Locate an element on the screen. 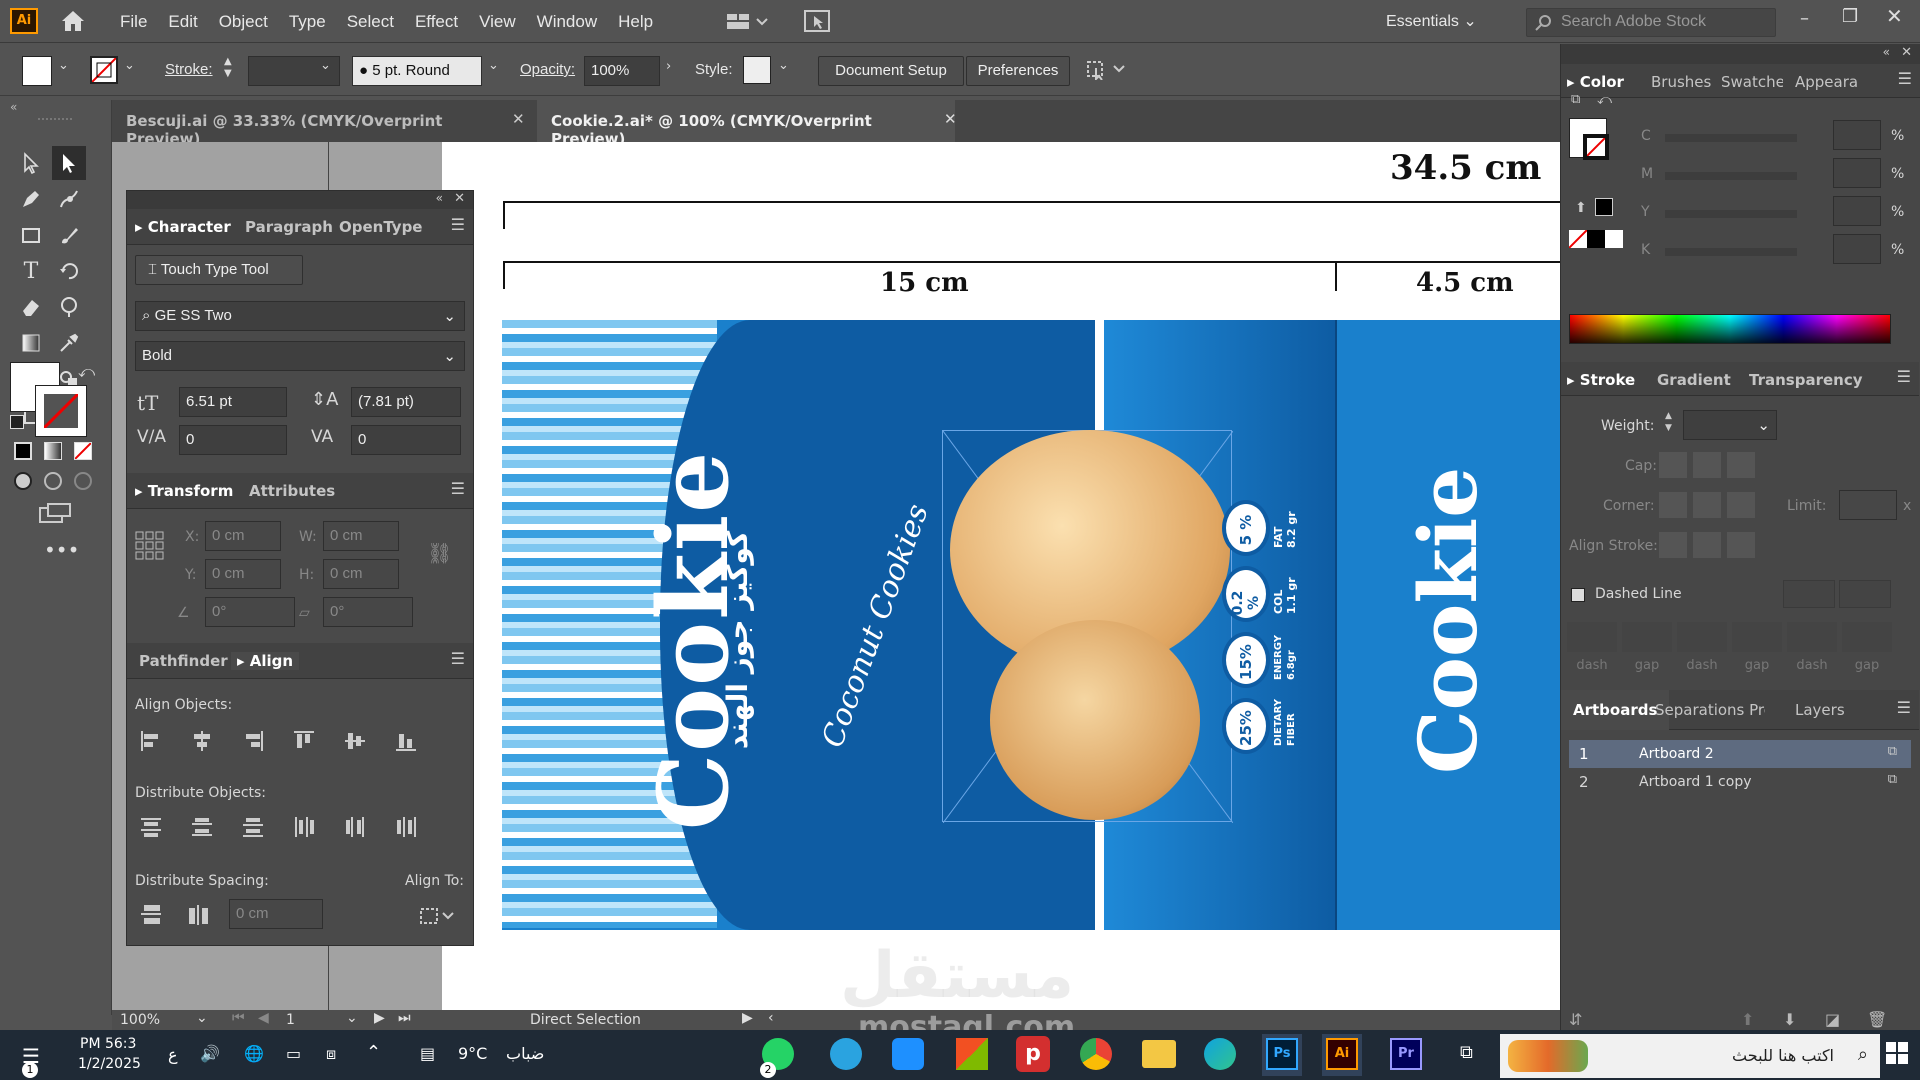  rearrange-artboards-icon: ⇵ is located at coordinates (1575, 1019).